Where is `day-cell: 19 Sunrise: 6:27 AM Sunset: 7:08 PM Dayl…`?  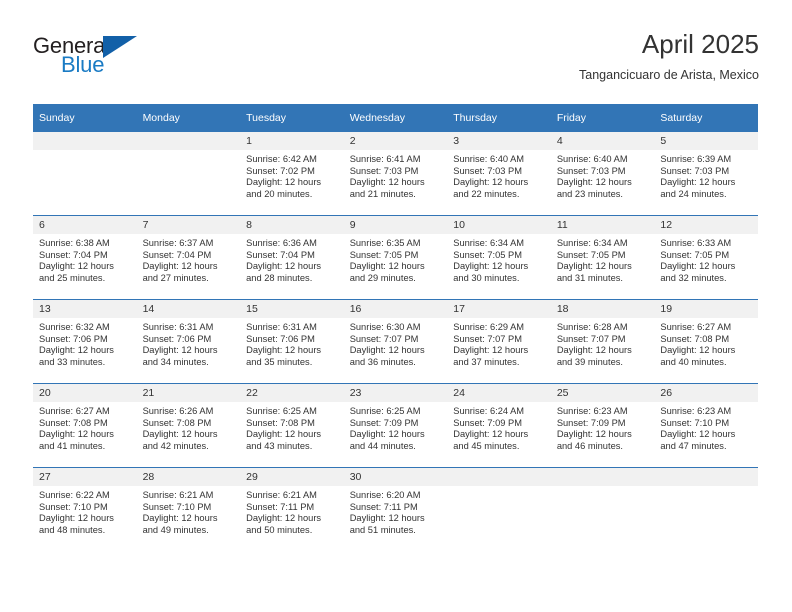 day-cell: 19 Sunrise: 6:27 AM Sunset: 7:08 PM Dayl… is located at coordinates (706, 341).